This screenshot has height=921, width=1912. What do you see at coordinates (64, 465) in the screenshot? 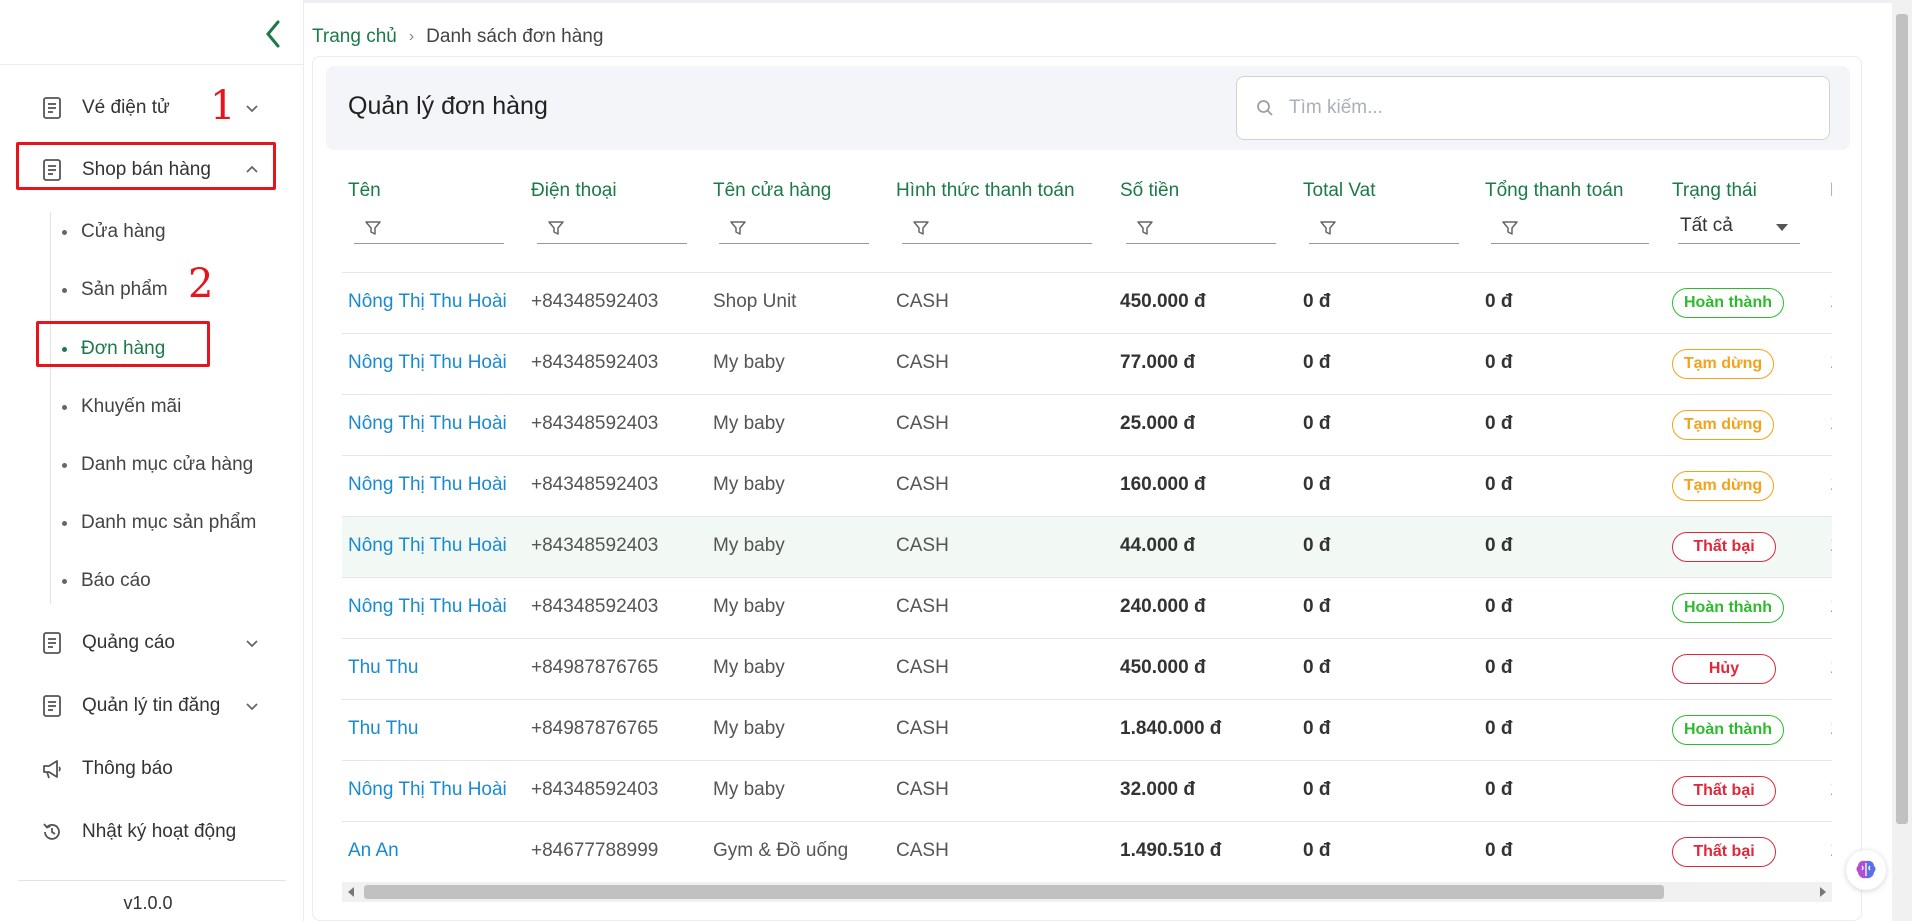
I see `bullet-icon` at bounding box center [64, 465].